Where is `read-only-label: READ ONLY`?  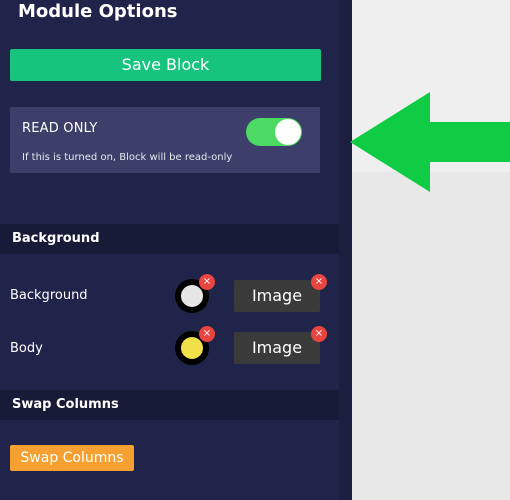 read-only-label: READ ONLY is located at coordinates (60, 128).